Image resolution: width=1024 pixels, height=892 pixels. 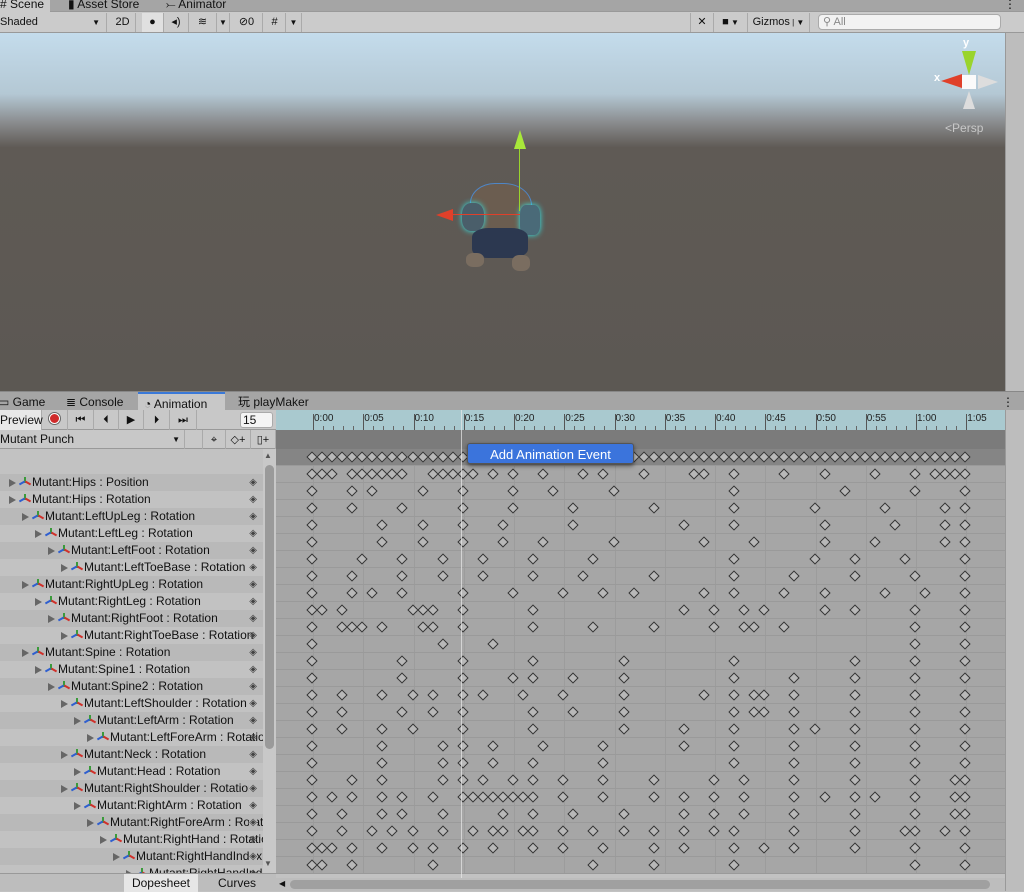 I want to click on hidden-objects-toggle: ⊘0, so click(x=247, y=22).